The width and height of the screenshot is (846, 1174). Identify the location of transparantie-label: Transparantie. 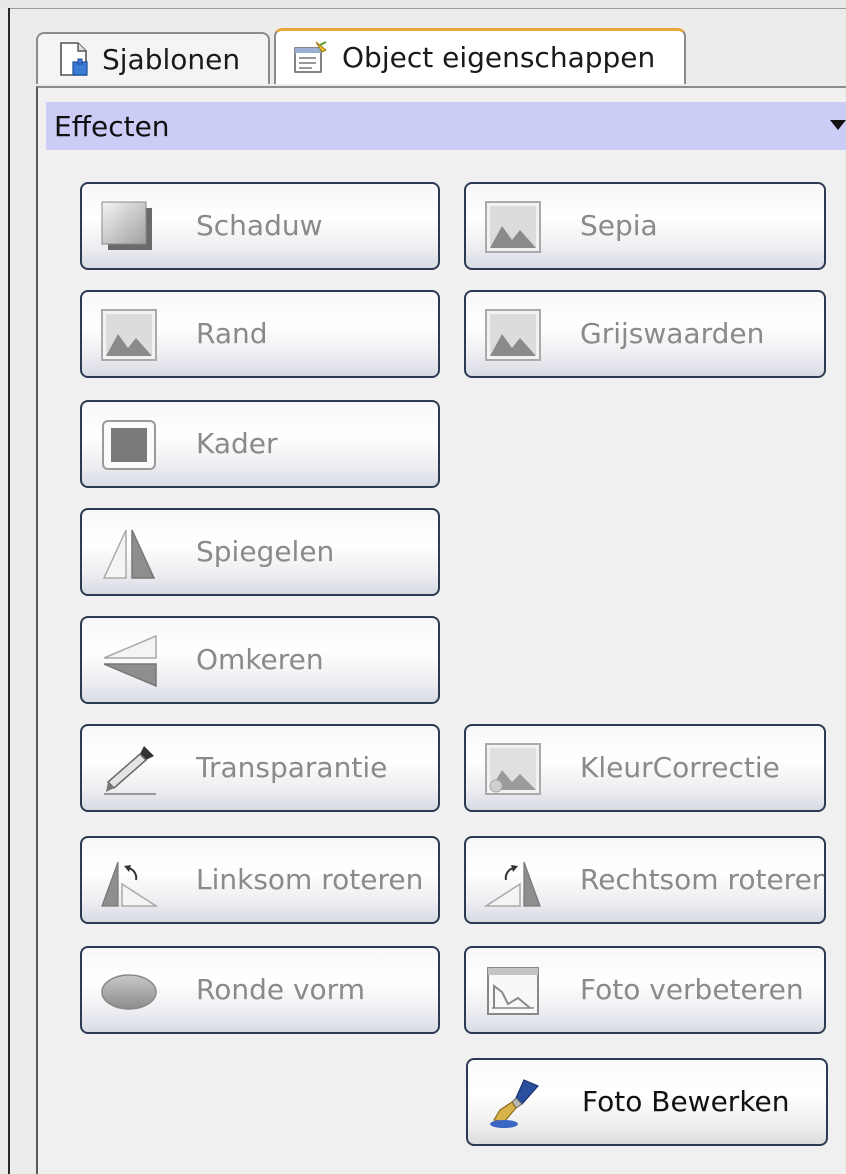
(292, 767).